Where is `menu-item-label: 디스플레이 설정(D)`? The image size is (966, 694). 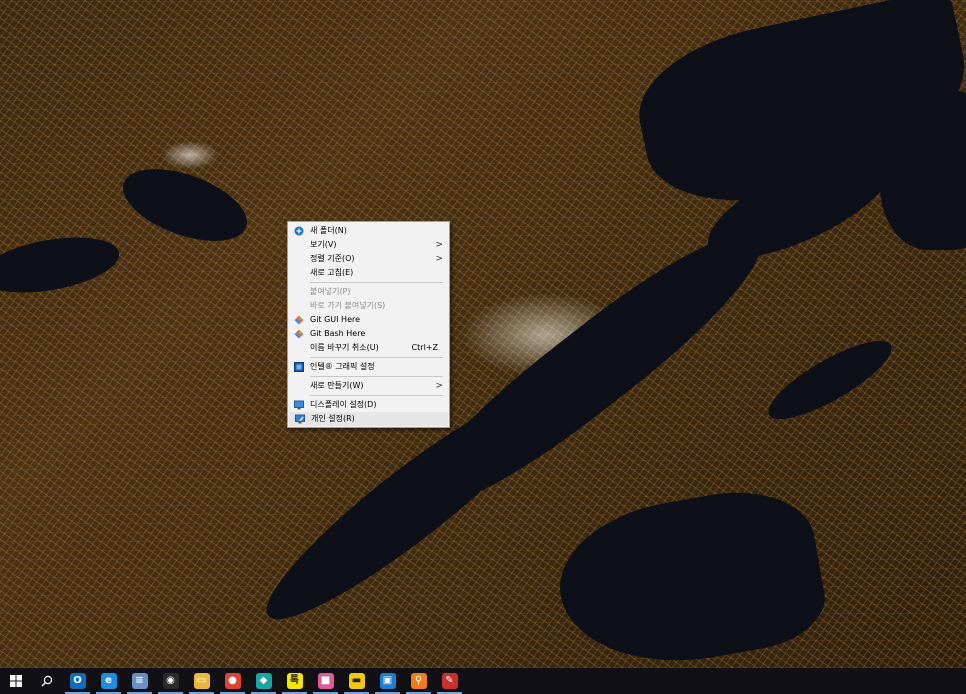 menu-item-label: 디스플레이 설정(D) is located at coordinates (343, 404).